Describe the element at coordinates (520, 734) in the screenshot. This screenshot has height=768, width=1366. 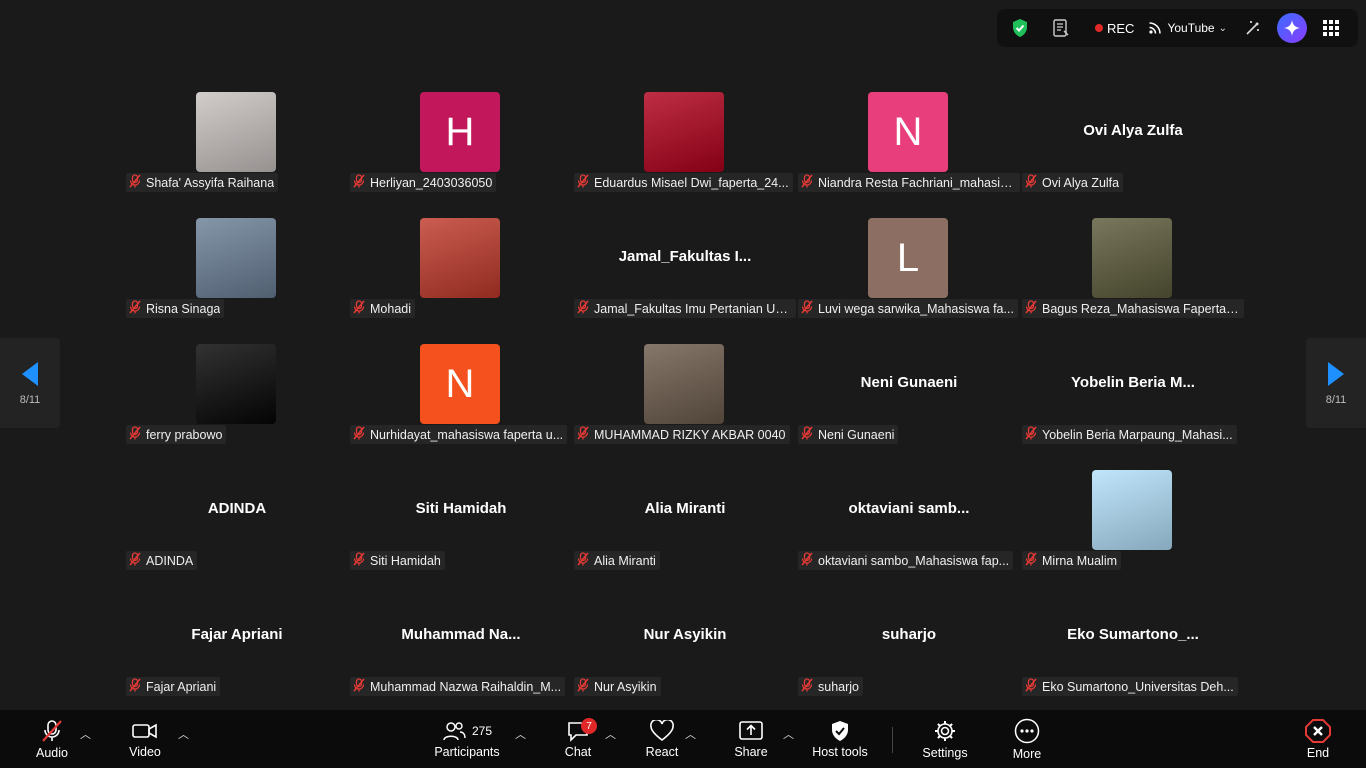
I see `participants-options-caret-icon: ︿` at that location.